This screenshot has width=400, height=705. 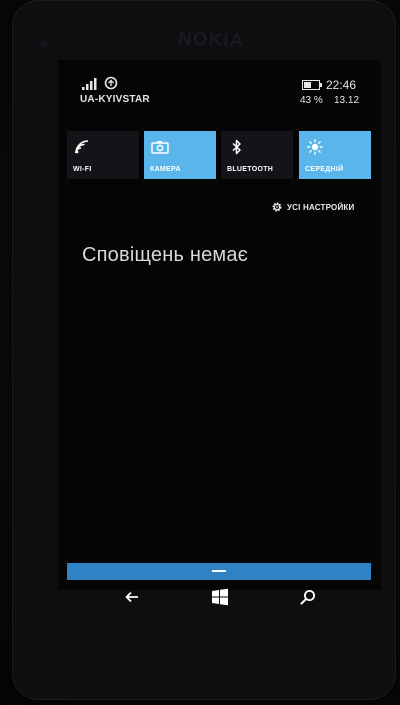 I want to click on back-arrow-icon, so click(x=131, y=597).